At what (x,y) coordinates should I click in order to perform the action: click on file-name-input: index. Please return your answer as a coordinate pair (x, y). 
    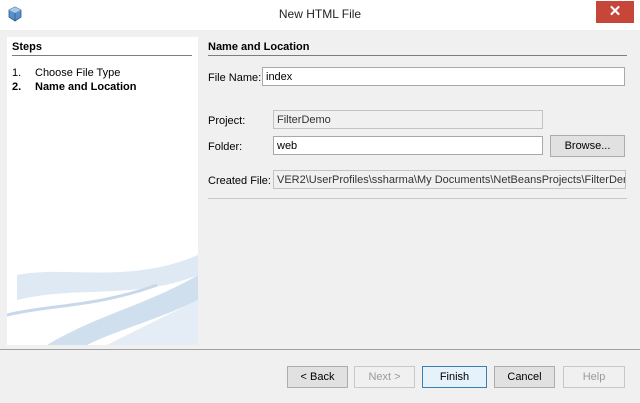
    Looking at the image, I should click on (443, 76).